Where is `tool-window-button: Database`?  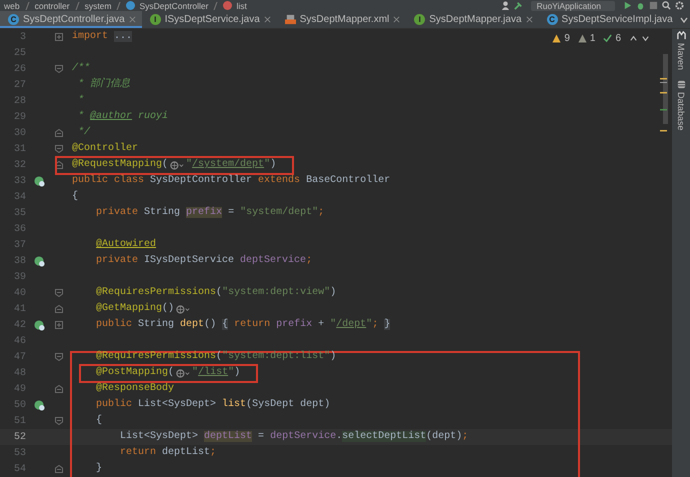 tool-window-button: Database is located at coordinates (681, 105).